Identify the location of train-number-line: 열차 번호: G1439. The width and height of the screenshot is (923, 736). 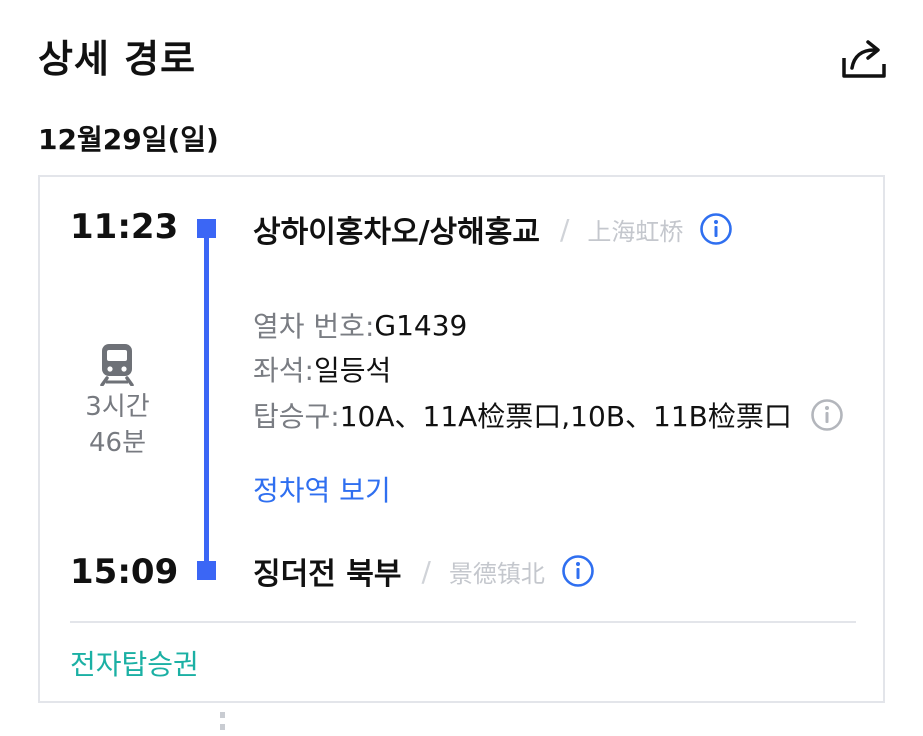
(360, 325).